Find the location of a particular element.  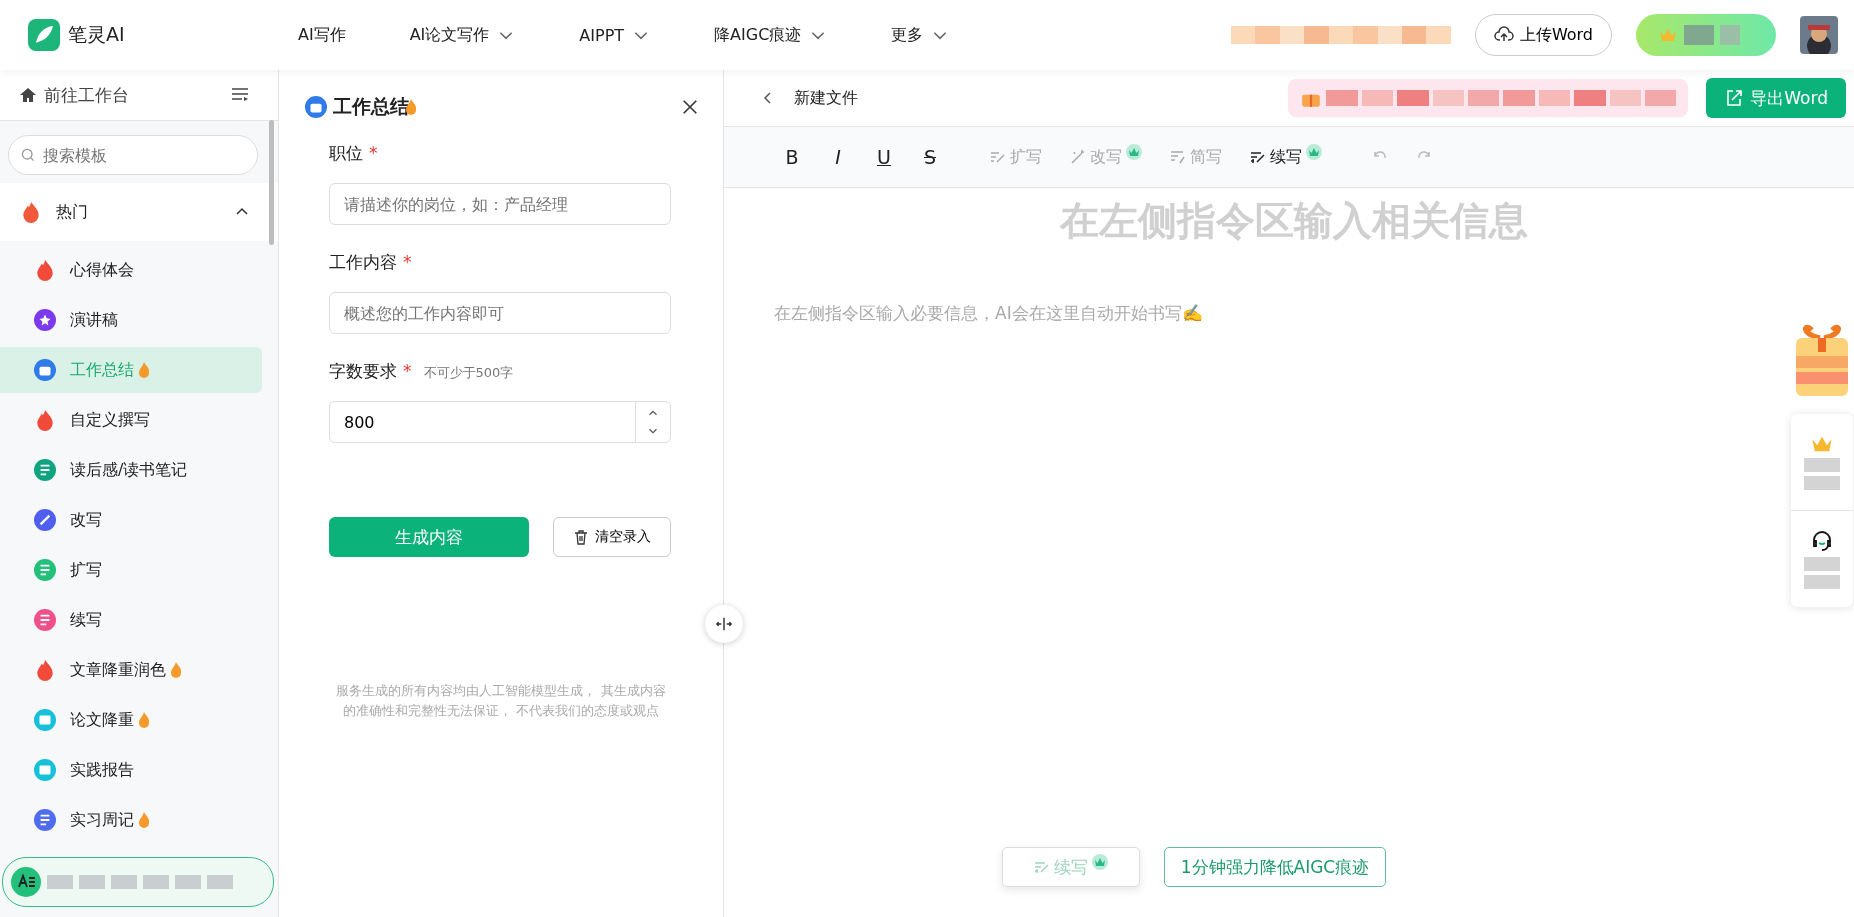

format-button: S is located at coordinates (930, 157).